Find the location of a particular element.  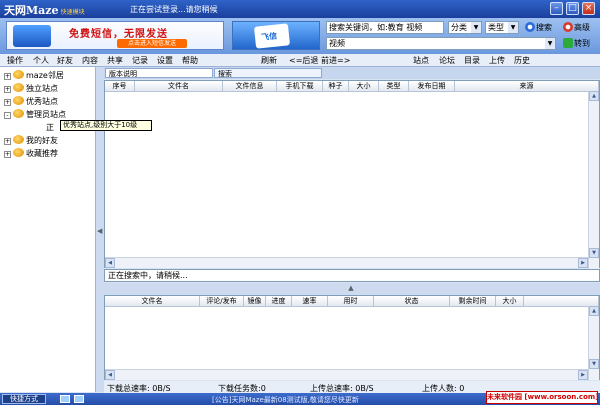

close-button: × is located at coordinates (588, 8).